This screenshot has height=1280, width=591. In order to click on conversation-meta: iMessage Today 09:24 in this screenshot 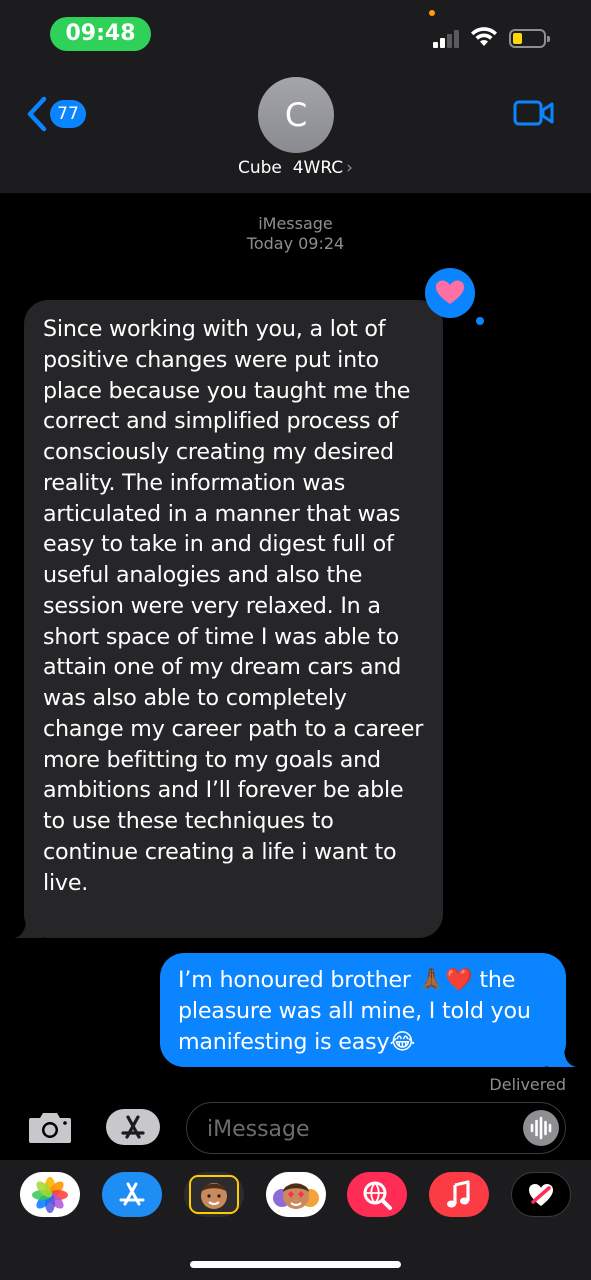, I will do `click(295, 234)`.